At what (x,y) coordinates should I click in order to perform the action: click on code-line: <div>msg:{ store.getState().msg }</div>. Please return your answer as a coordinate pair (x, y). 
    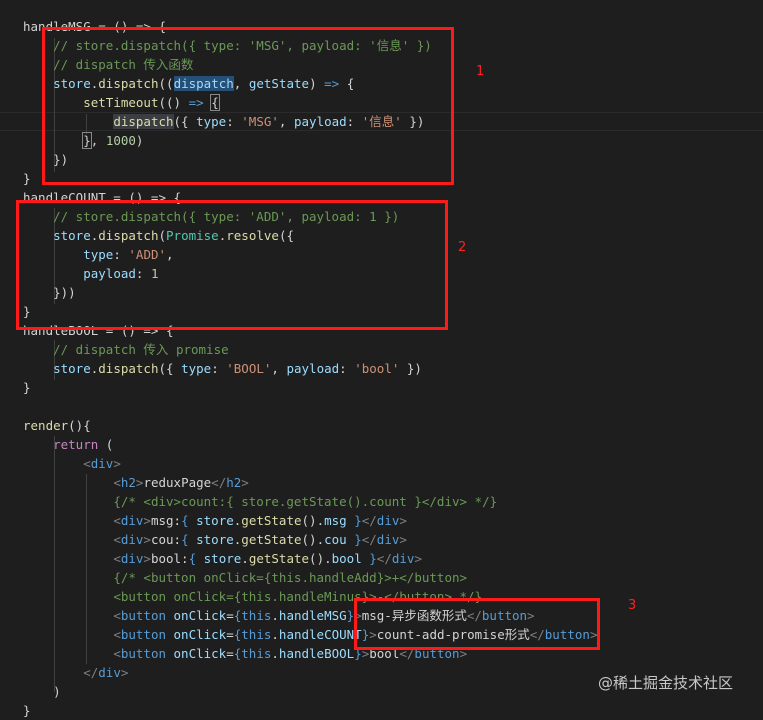
    Looking at the image, I should click on (215, 520).